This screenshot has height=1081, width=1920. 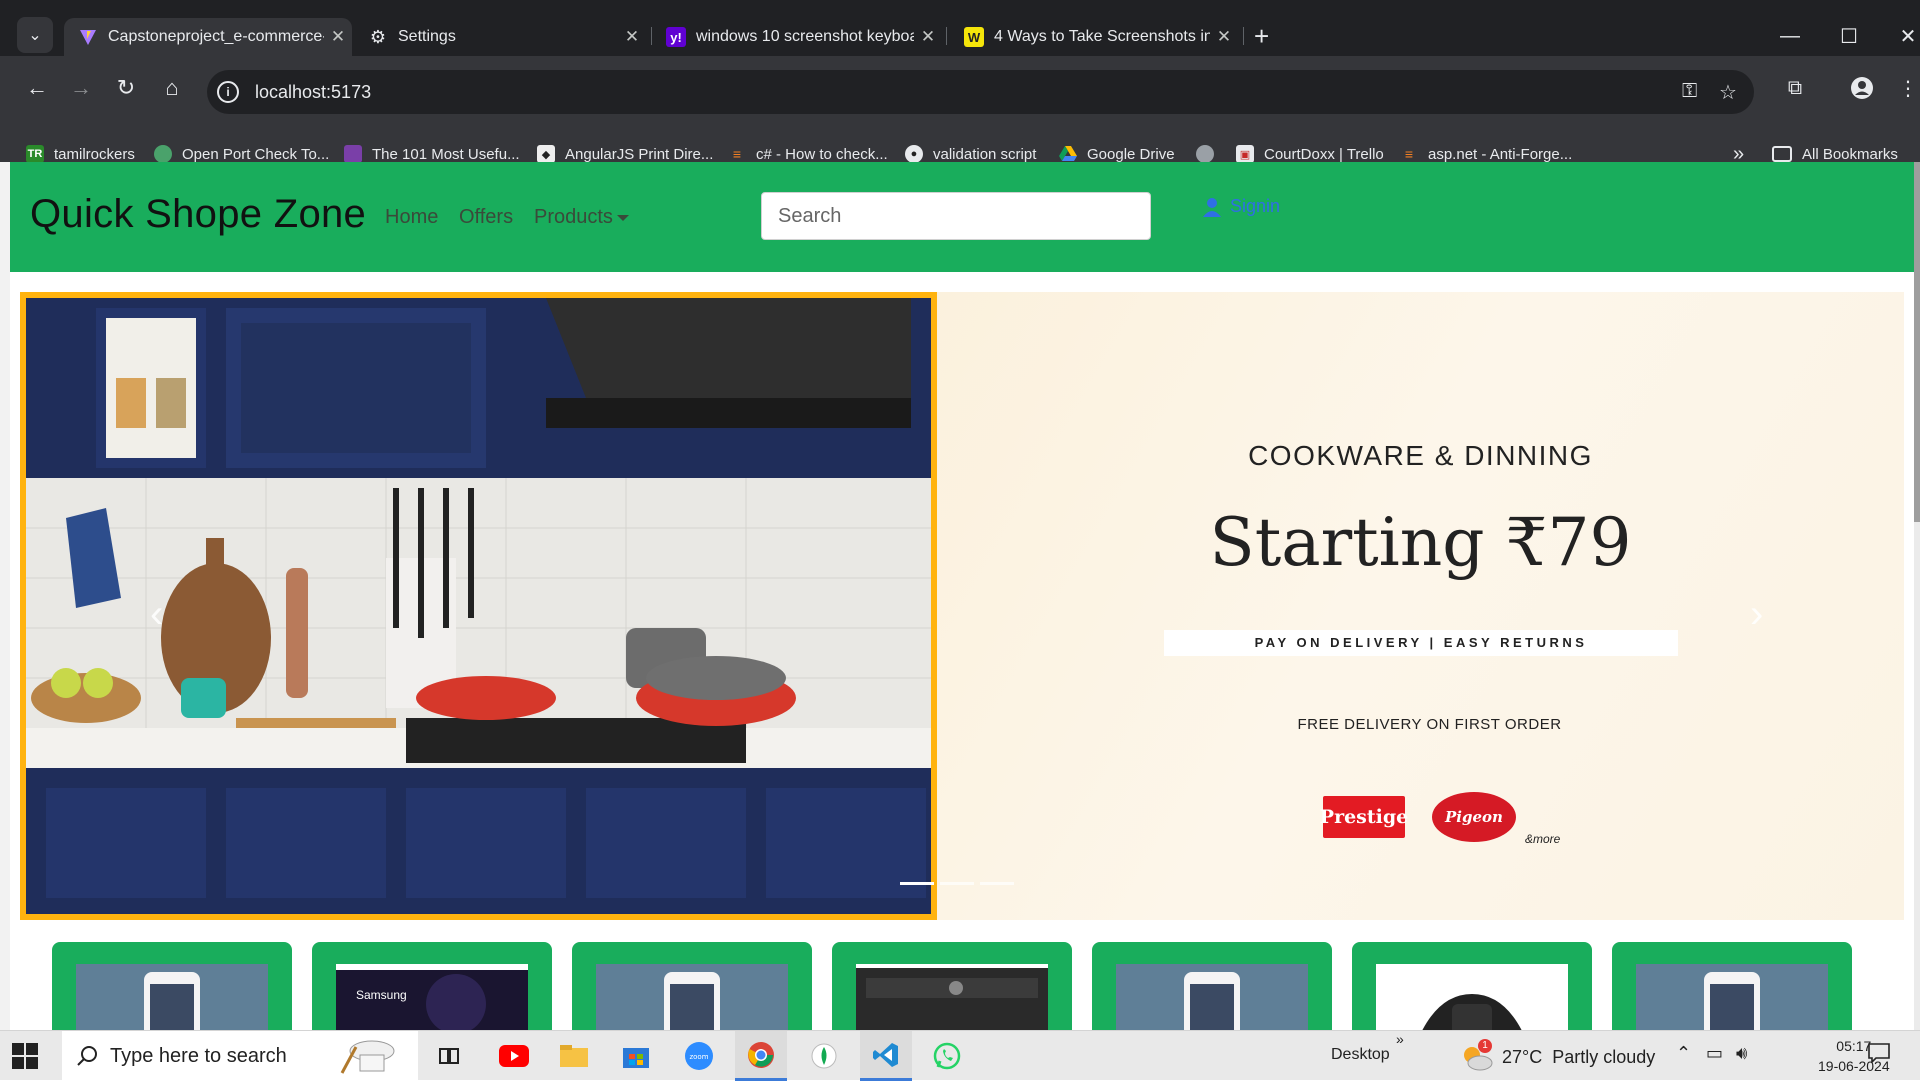 What do you see at coordinates (126, 88) in the screenshot?
I see `reload-icon: ↻` at bounding box center [126, 88].